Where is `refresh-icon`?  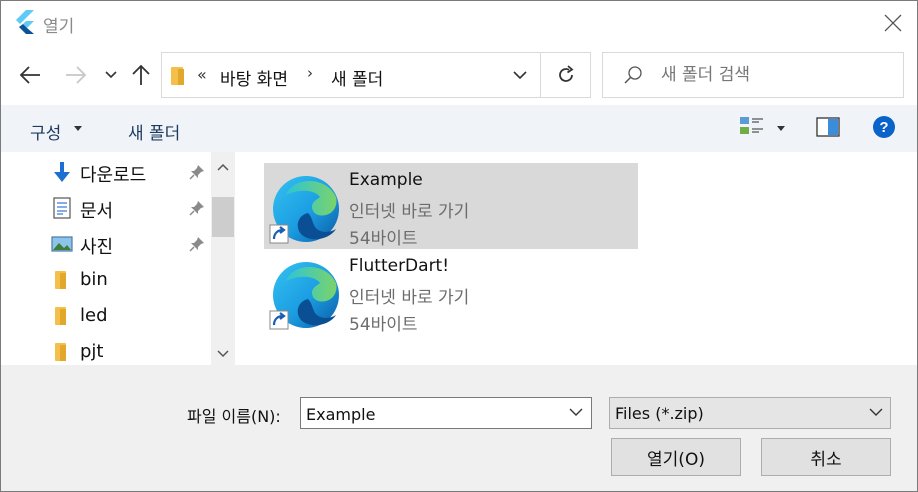 refresh-icon is located at coordinates (566, 73).